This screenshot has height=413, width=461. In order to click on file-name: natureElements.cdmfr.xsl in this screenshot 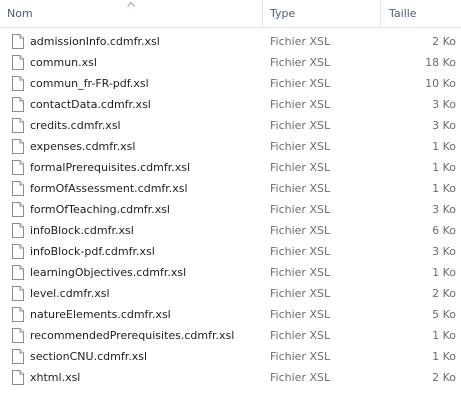, I will do `click(100, 314)`.